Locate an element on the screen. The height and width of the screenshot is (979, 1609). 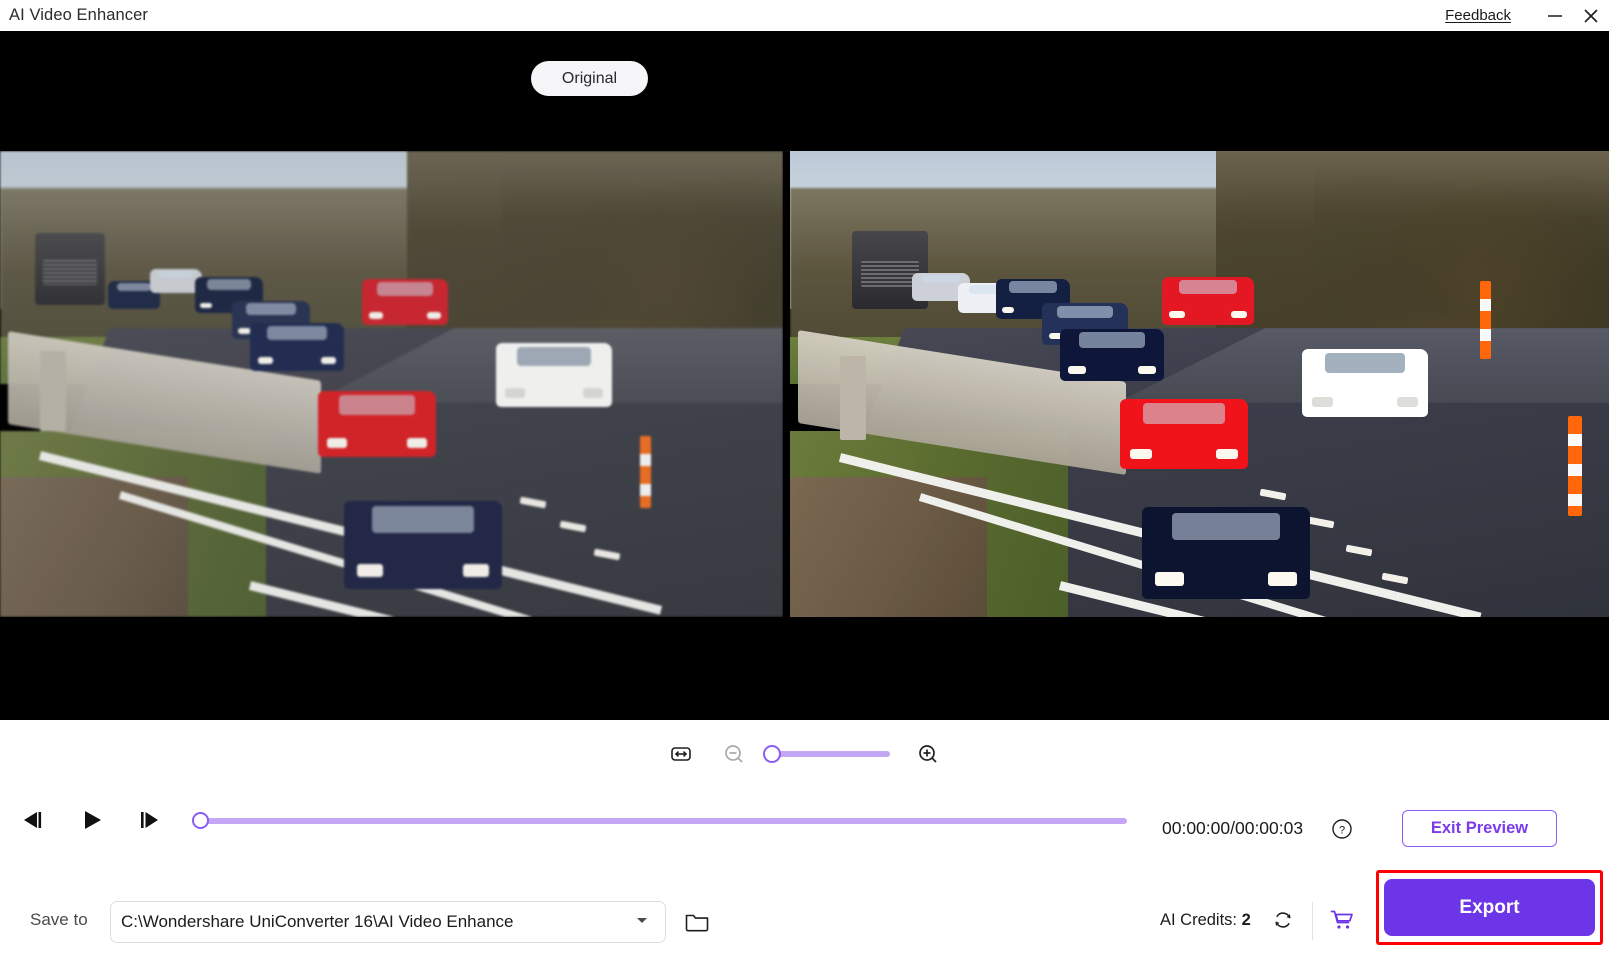
seek-handle is located at coordinates (200, 820).